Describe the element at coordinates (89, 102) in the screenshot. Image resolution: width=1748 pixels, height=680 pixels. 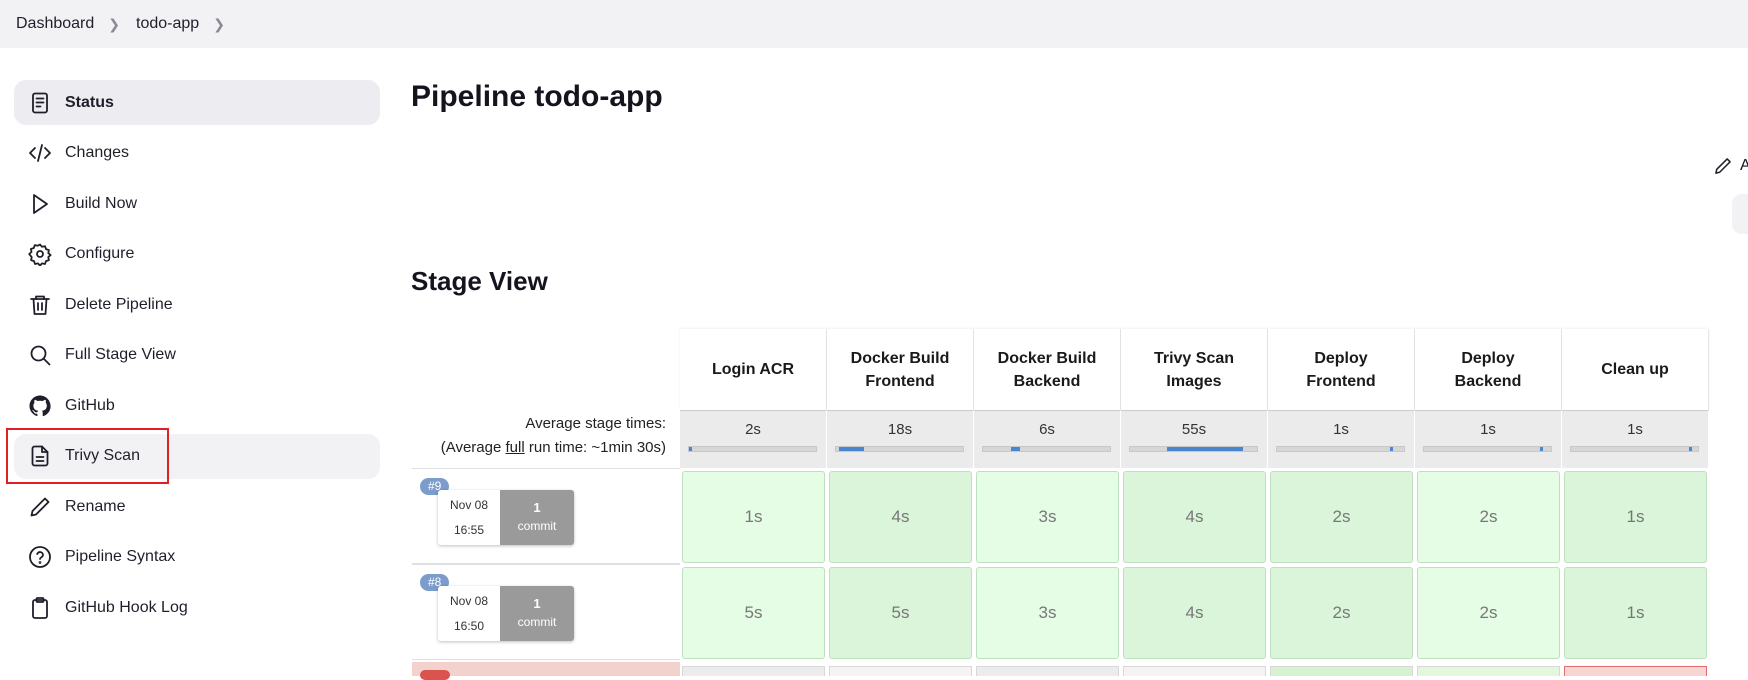
I see `sidebar-item-label: Status` at that location.